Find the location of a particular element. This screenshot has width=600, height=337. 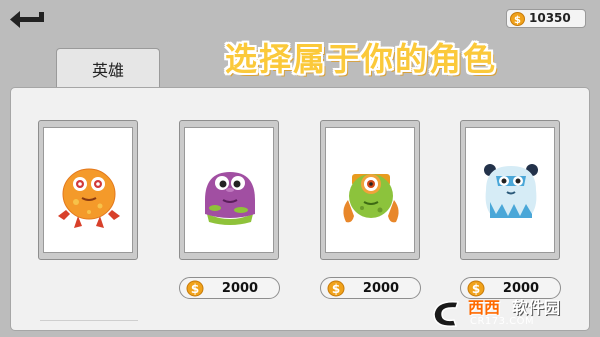

coin-amount: 10350 is located at coordinates (550, 18).